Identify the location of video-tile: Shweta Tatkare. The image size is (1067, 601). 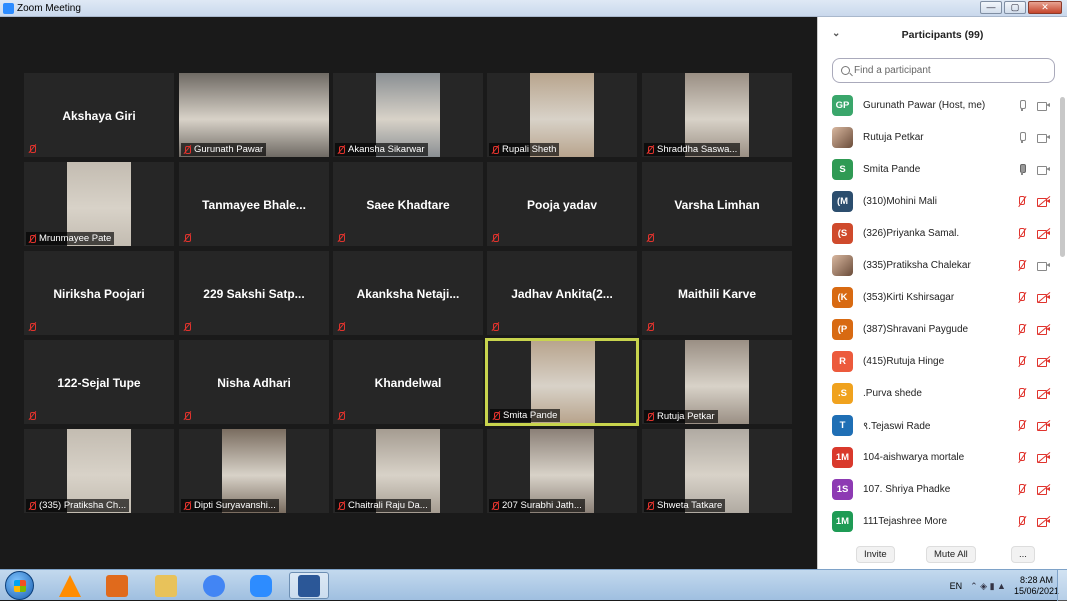
(717, 471).